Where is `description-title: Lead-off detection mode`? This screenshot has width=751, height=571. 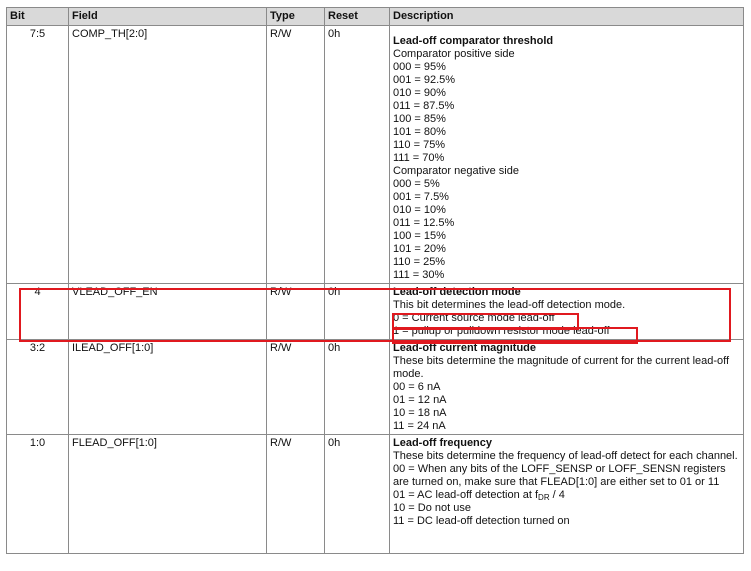
description-title: Lead-off detection mode is located at coordinates (457, 292).